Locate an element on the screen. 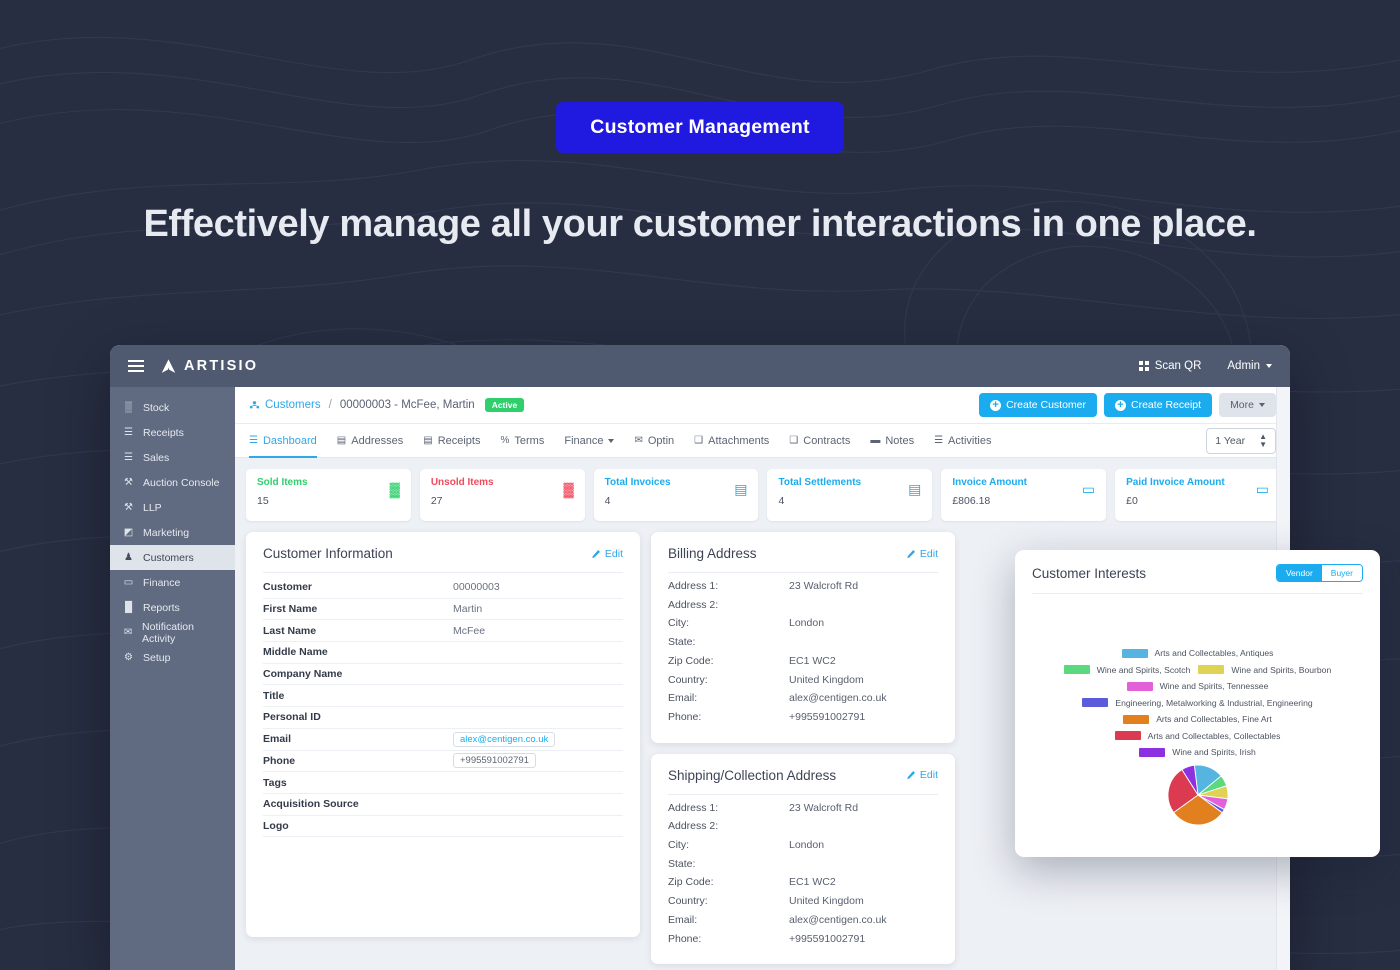 The image size is (1400, 970). legend-item: Wine and Spirits, Irish is located at coordinates (1197, 752).